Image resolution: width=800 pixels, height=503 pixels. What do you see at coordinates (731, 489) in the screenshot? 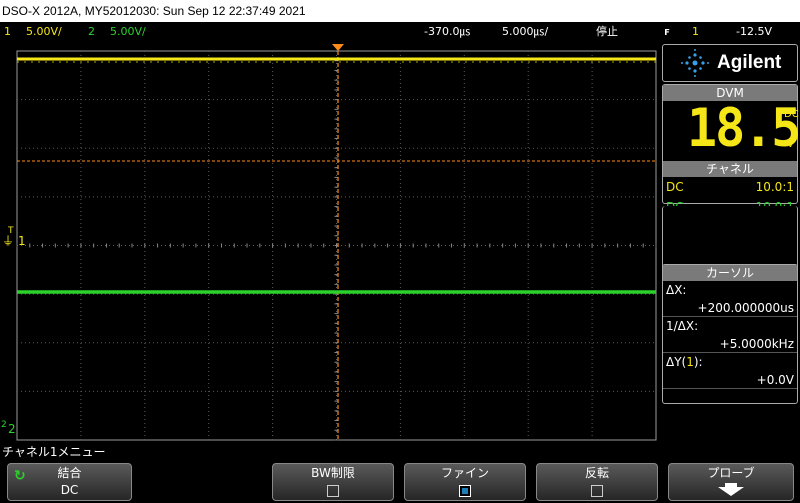
I see `arrow-down-icon` at bounding box center [731, 489].